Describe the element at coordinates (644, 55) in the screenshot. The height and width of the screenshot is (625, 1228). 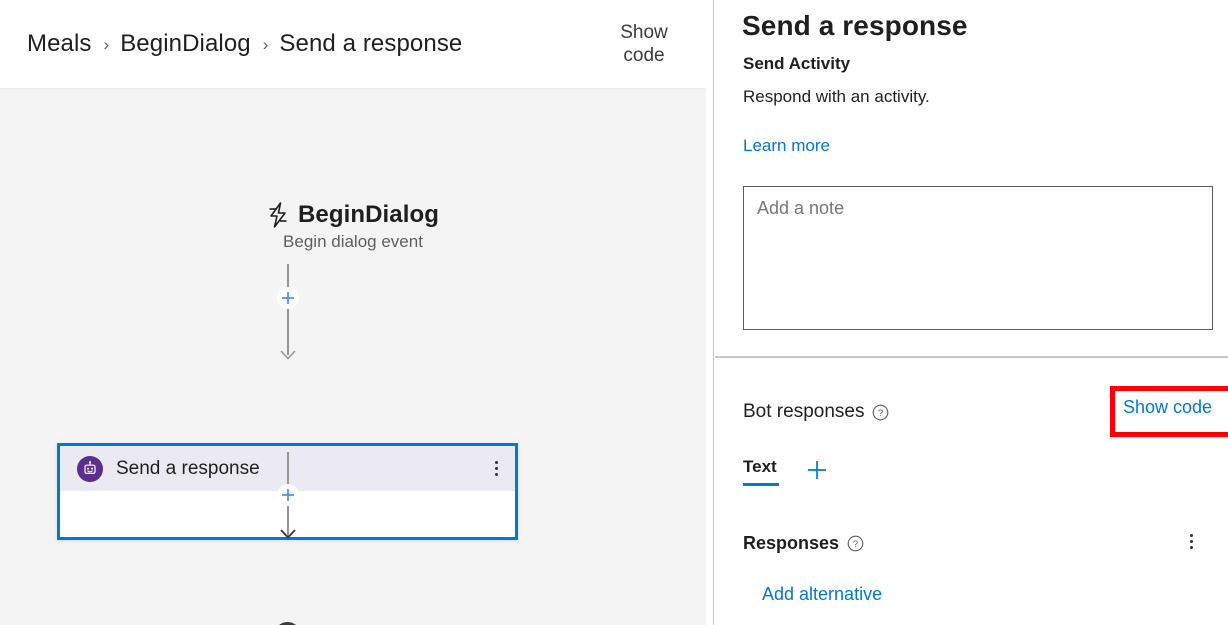
I see `show-code-line2: code` at that location.